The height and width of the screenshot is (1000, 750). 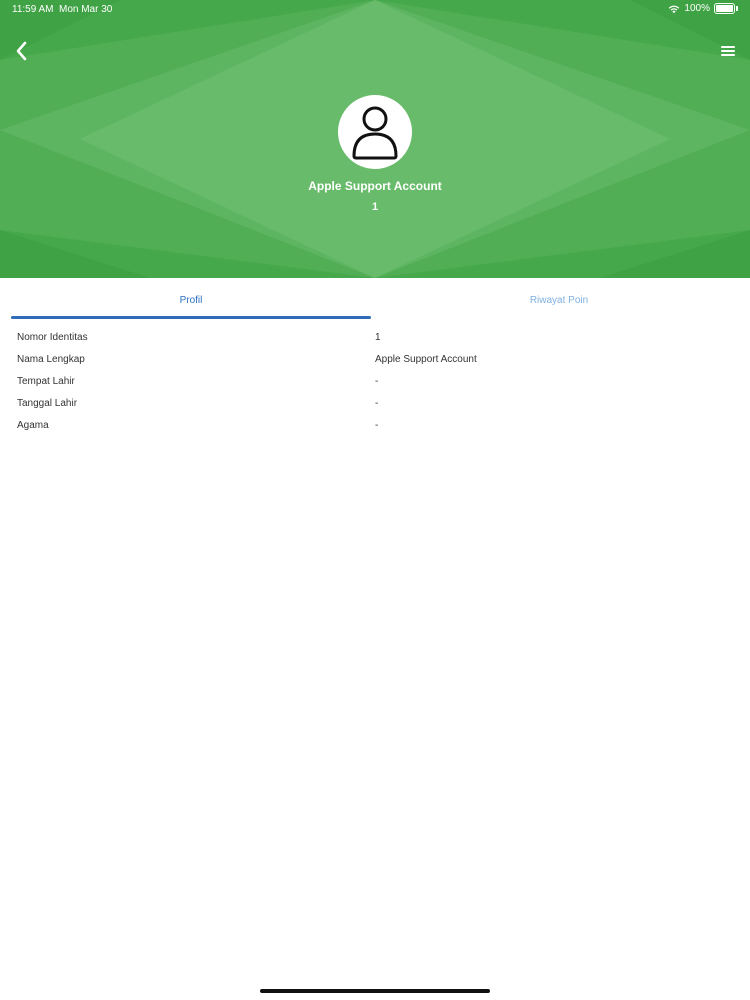 What do you see at coordinates (726, 8) in the screenshot?
I see `battery-icon` at bounding box center [726, 8].